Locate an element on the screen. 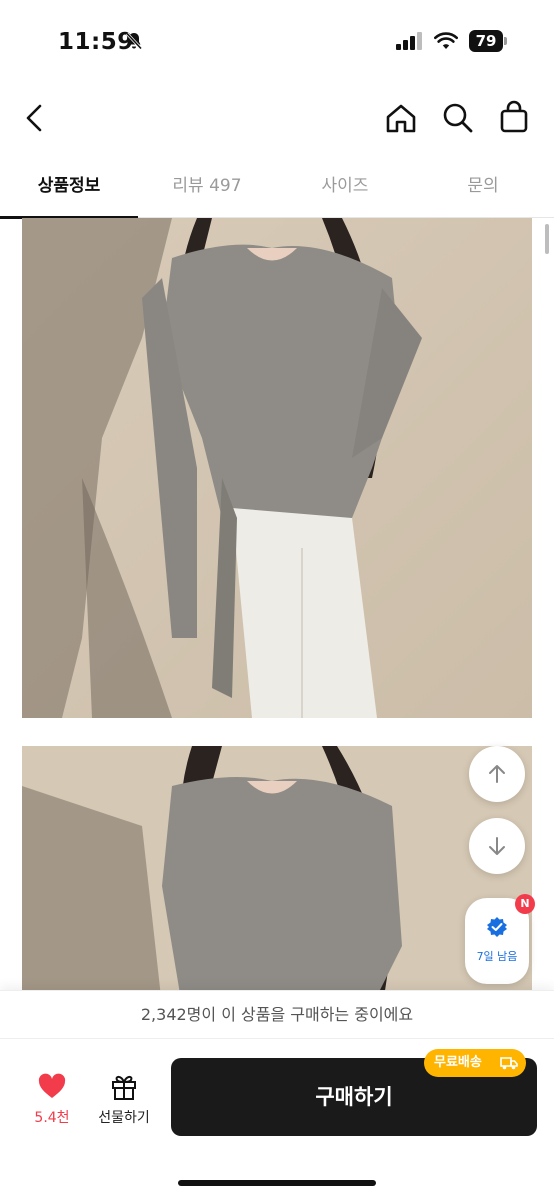 The height and width of the screenshot is (1200, 554). battery-nub is located at coordinates (505, 41).